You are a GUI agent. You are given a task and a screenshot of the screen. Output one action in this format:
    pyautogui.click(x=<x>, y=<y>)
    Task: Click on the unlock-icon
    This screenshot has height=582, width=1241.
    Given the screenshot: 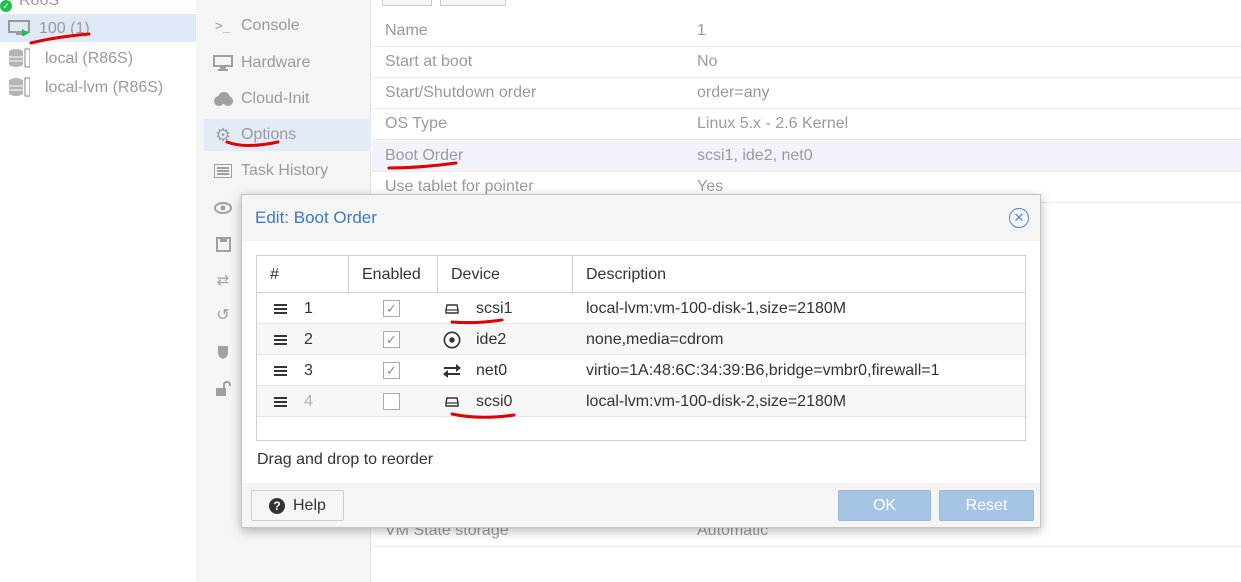 What is the action you would take?
    pyautogui.click(x=223, y=388)
    